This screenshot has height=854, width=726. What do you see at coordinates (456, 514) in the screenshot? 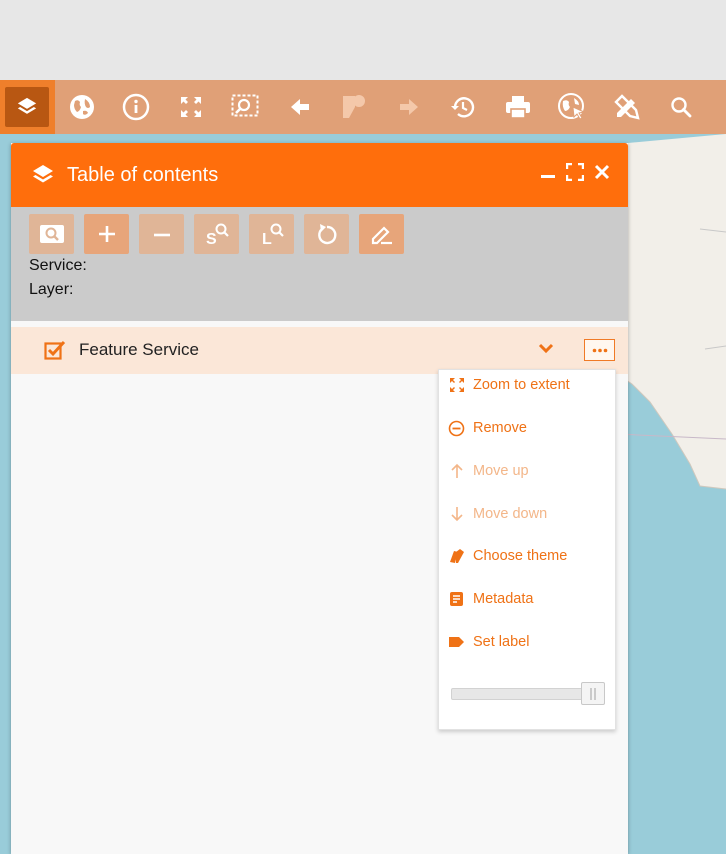
I see `arrow-down-icon` at bounding box center [456, 514].